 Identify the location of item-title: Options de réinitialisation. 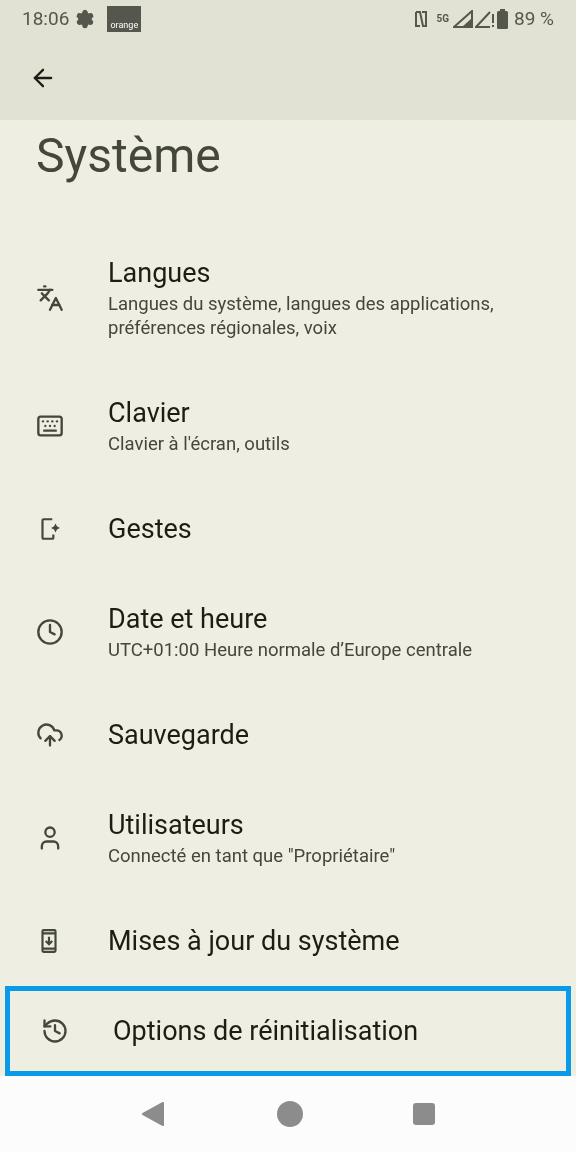
(266, 1031).